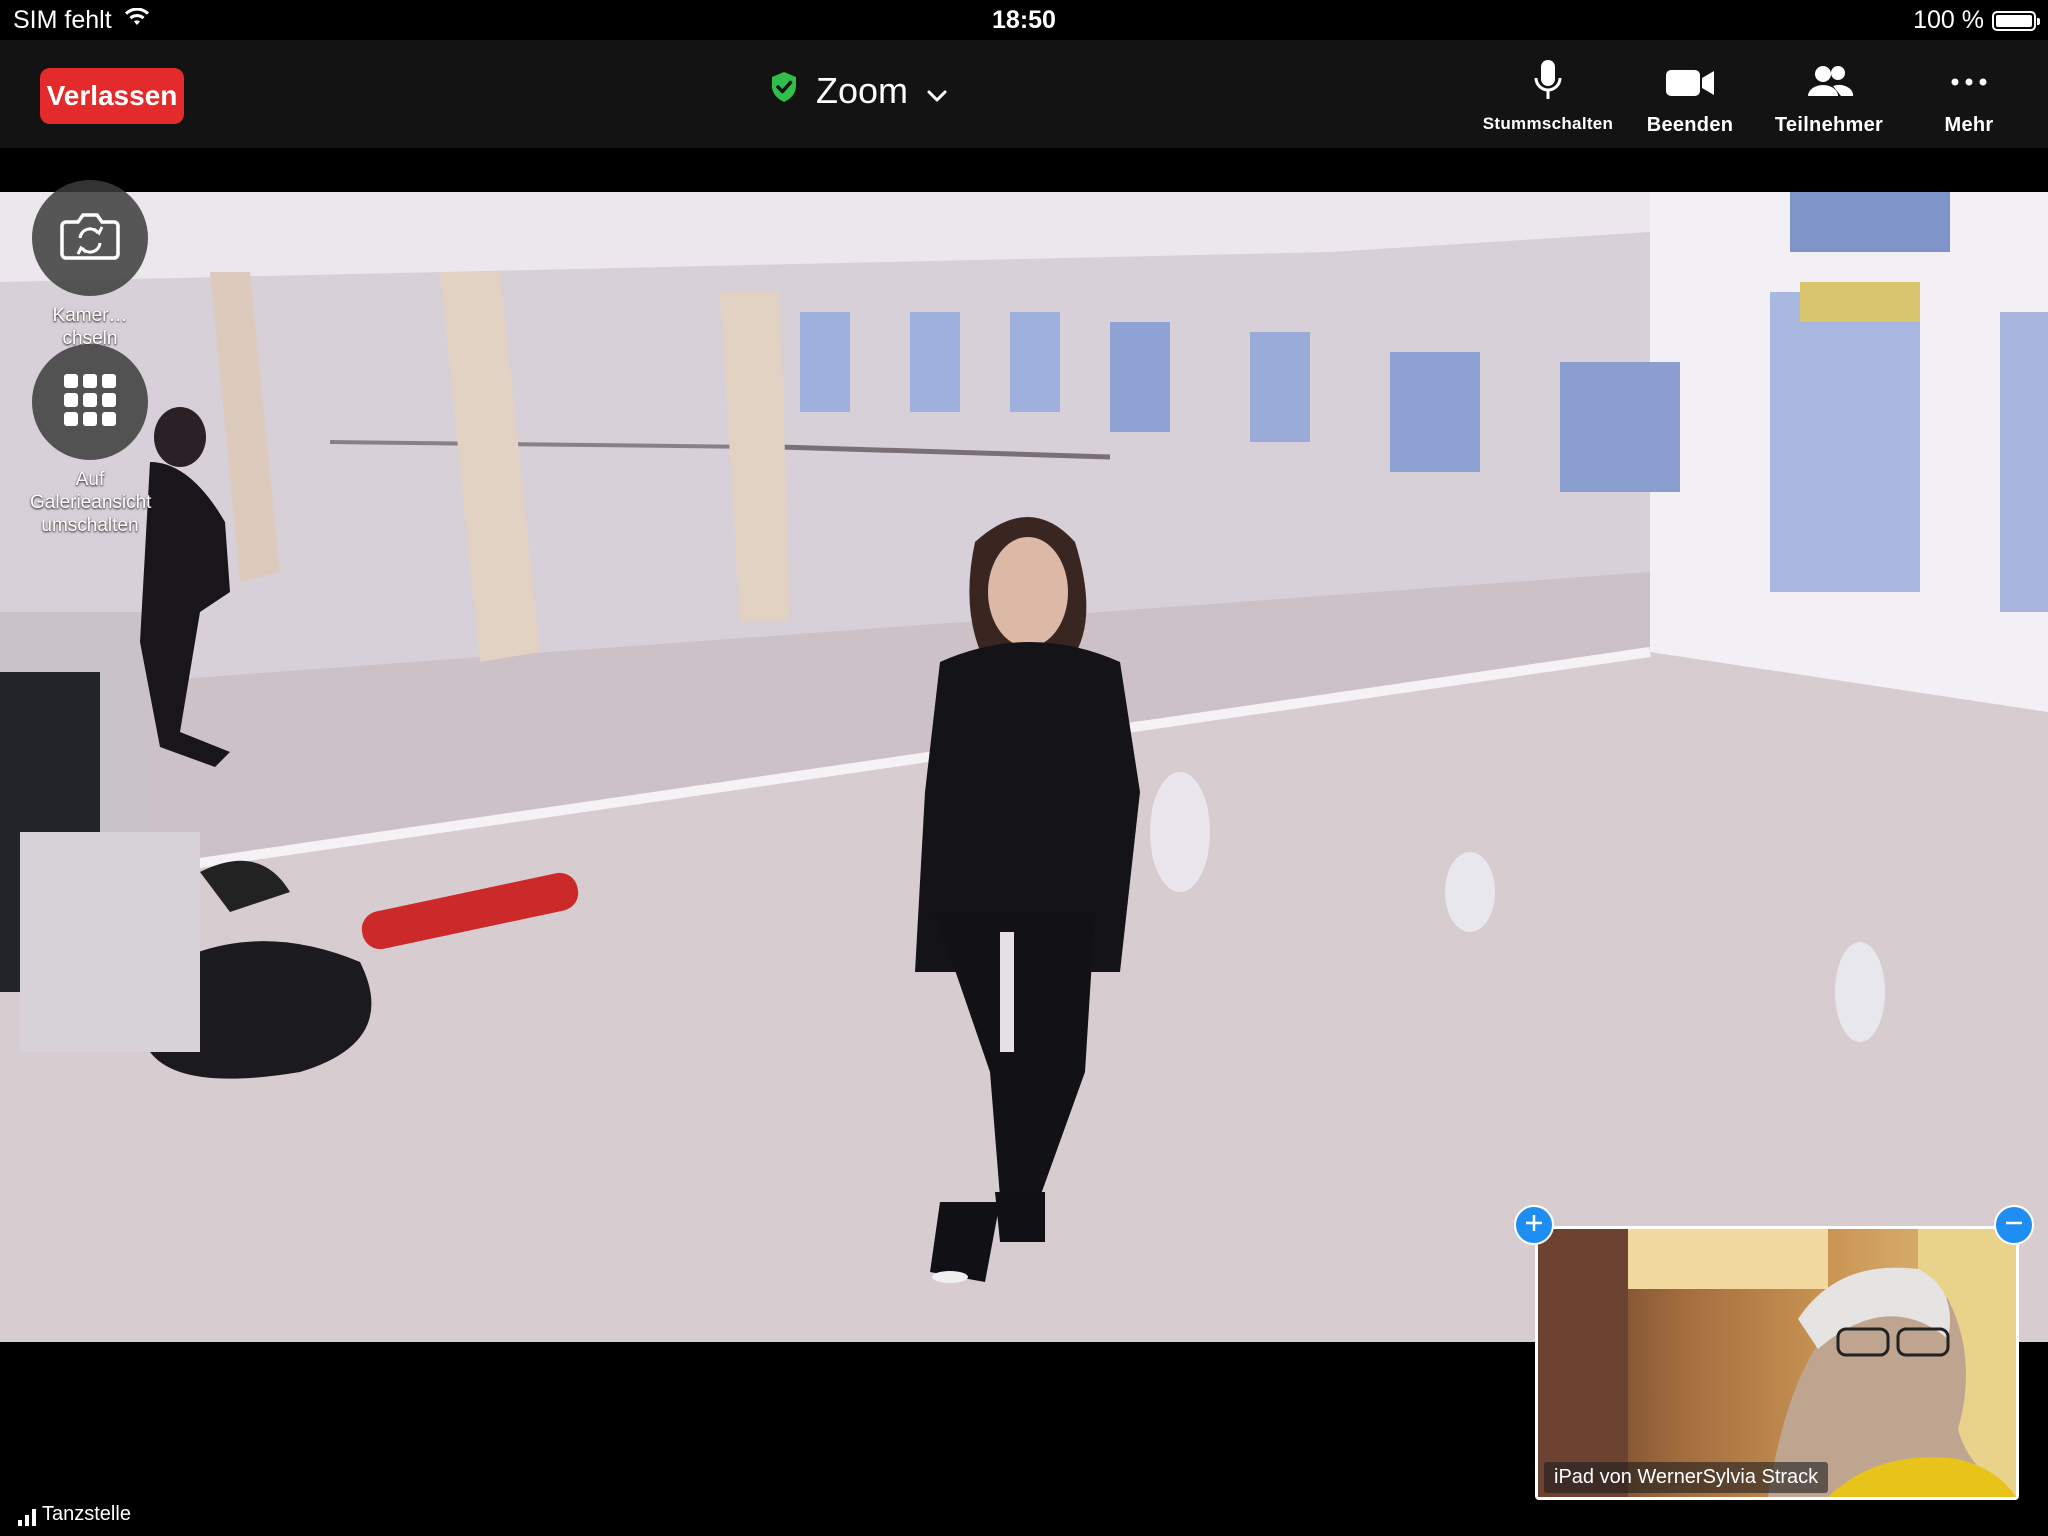 The image size is (2048, 1536). I want to click on participants-button: Teilnehmer, so click(1829, 97).